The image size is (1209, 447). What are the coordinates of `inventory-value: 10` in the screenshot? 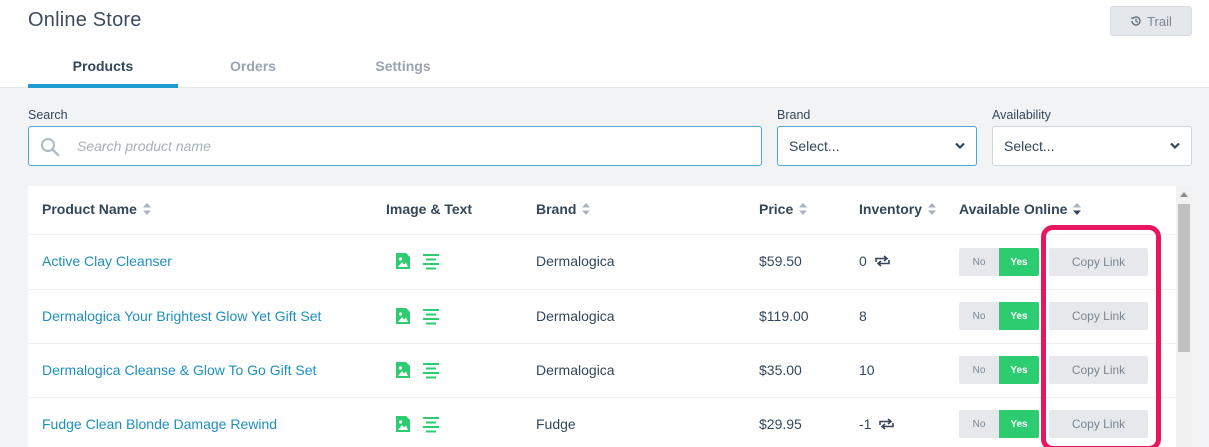 It's located at (867, 370).